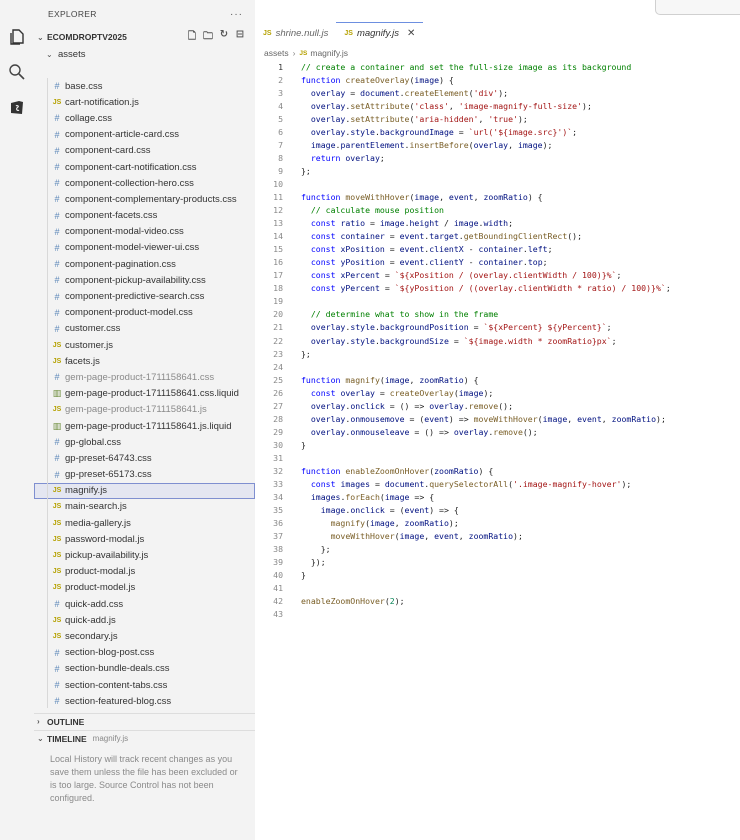 Image resolution: width=740 pixels, height=840 pixels. Describe the element at coordinates (497, 588) in the screenshot. I see `code-line: 41` at that location.